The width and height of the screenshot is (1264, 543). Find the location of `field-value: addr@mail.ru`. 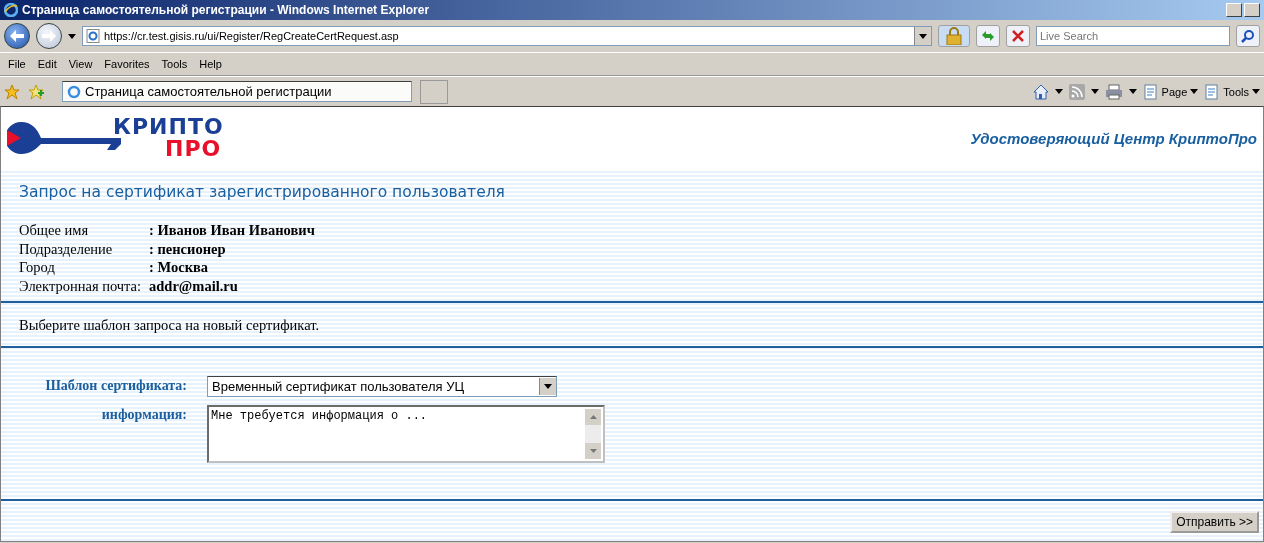

field-value: addr@mail.ru is located at coordinates (194, 285).